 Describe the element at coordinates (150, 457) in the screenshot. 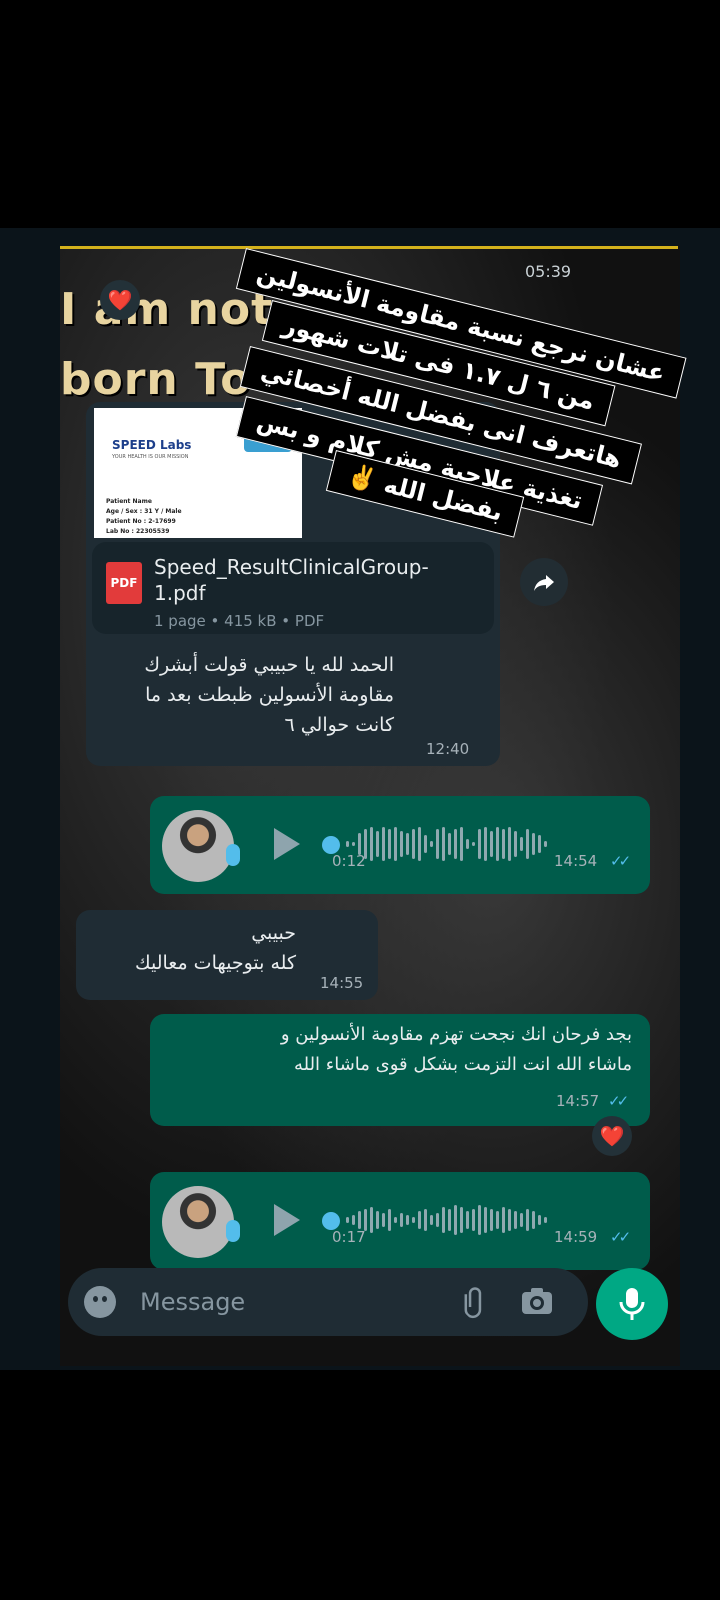

I see `lab-tagline: YOUR HEALTH IS OUR MISSION` at that location.